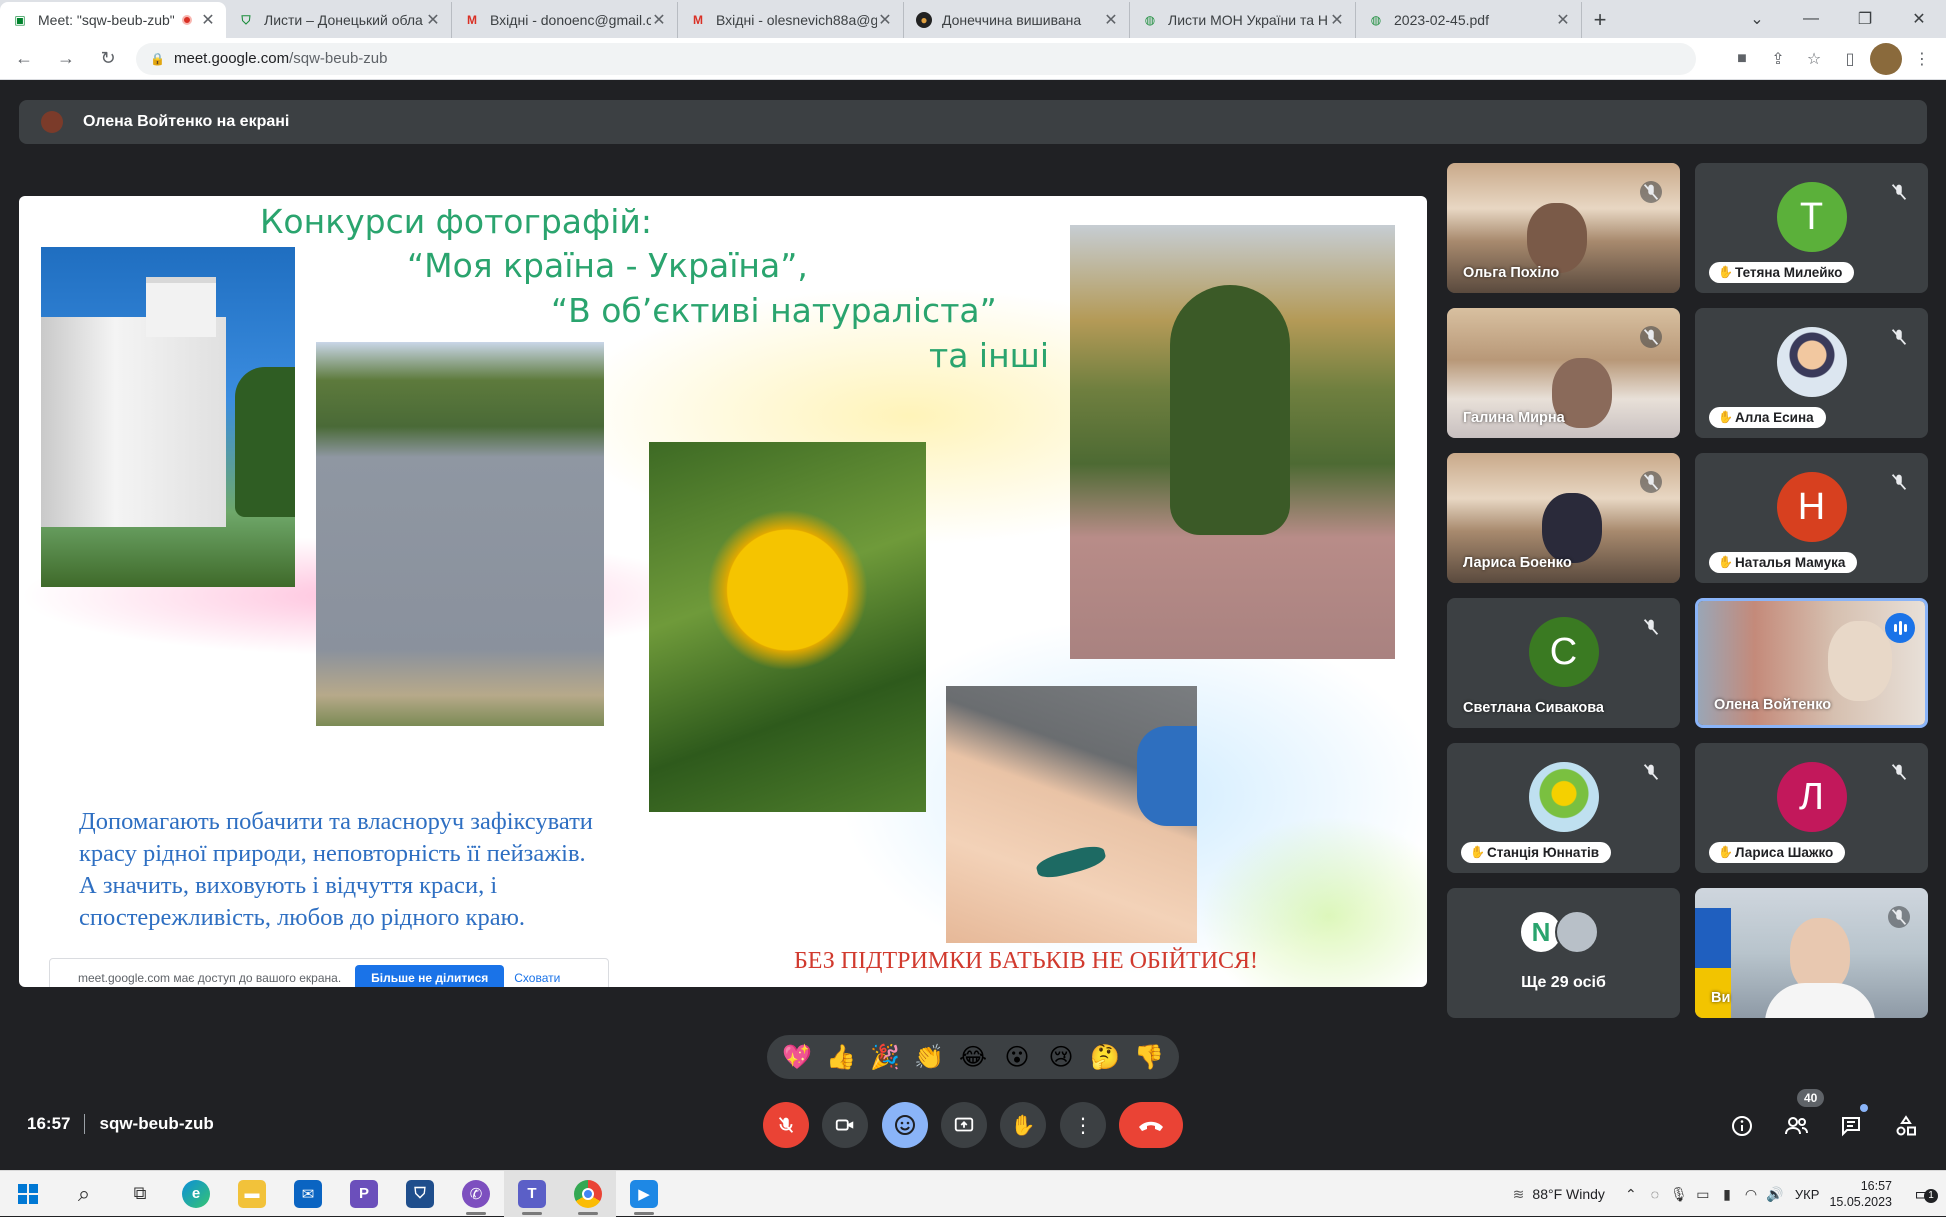  I want to click on participant-tile: ✋ Станція Юннатів, so click(1563, 808).